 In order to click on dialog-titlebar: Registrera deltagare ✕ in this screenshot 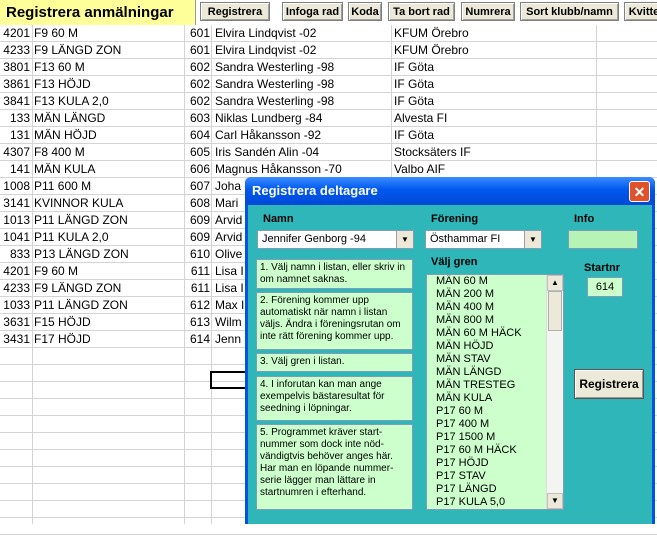, I will do `click(450, 191)`.